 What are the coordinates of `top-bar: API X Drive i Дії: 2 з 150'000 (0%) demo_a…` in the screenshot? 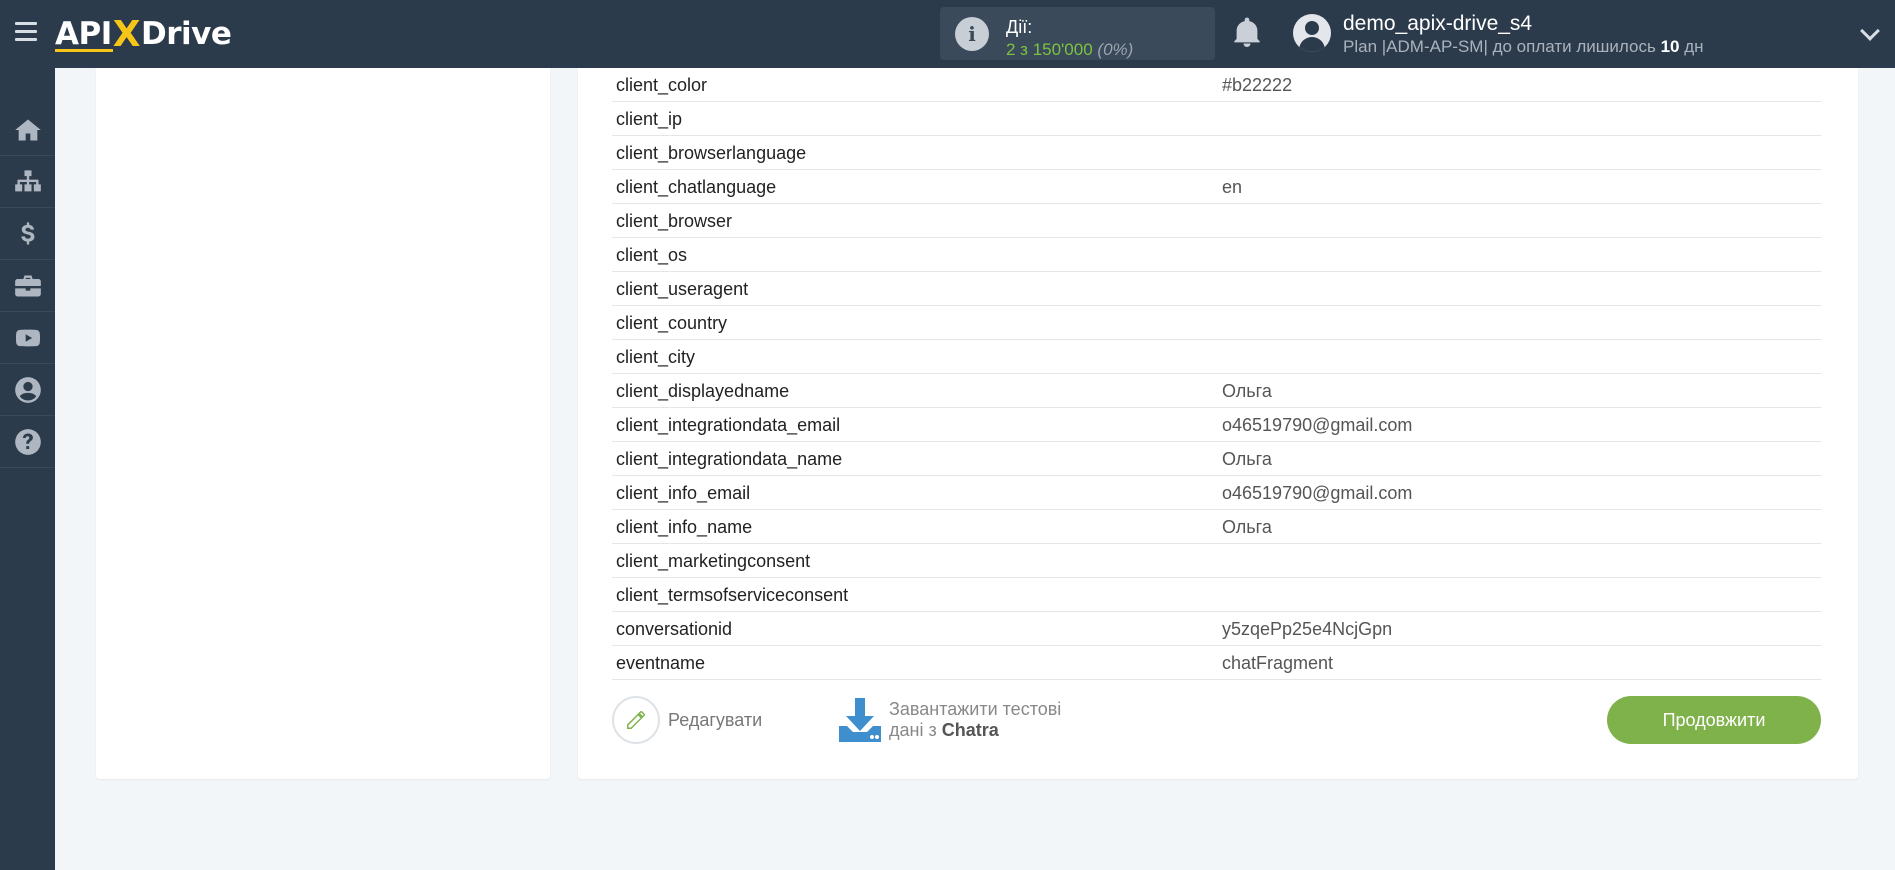 It's located at (947, 34).